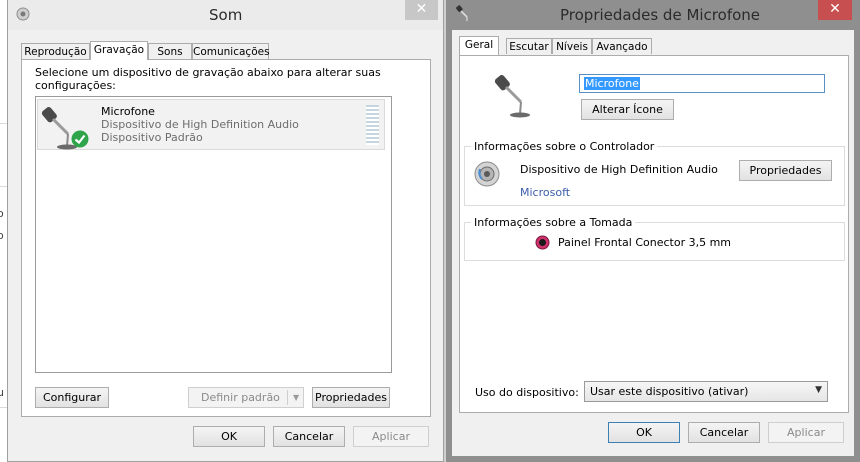 The image size is (860, 462). What do you see at coordinates (351, 397) in the screenshot?
I see `properties-button: Propriedades` at bounding box center [351, 397].